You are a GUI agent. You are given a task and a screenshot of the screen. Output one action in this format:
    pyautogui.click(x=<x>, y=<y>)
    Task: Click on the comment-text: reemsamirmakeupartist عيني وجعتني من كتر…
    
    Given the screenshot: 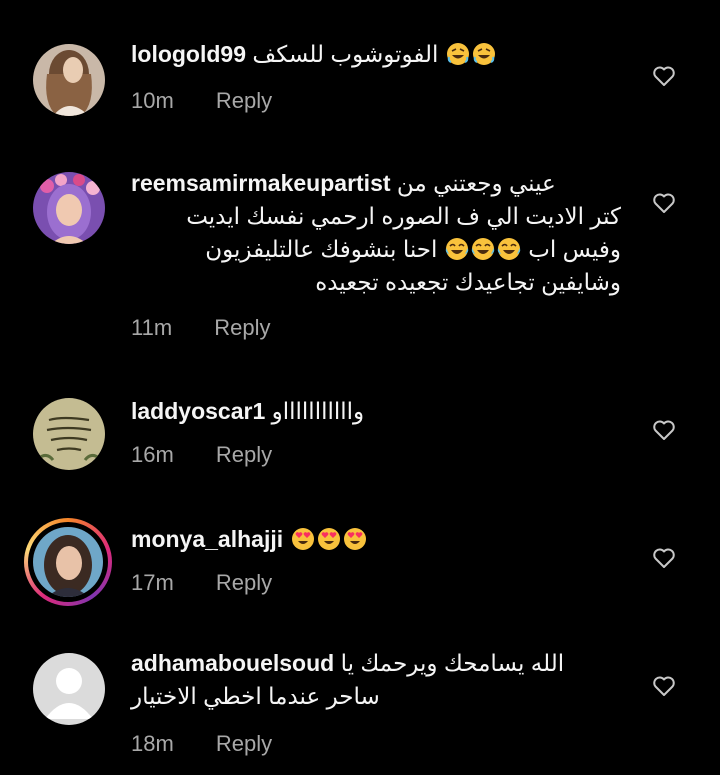 What is the action you would take?
    pyautogui.click(x=376, y=233)
    